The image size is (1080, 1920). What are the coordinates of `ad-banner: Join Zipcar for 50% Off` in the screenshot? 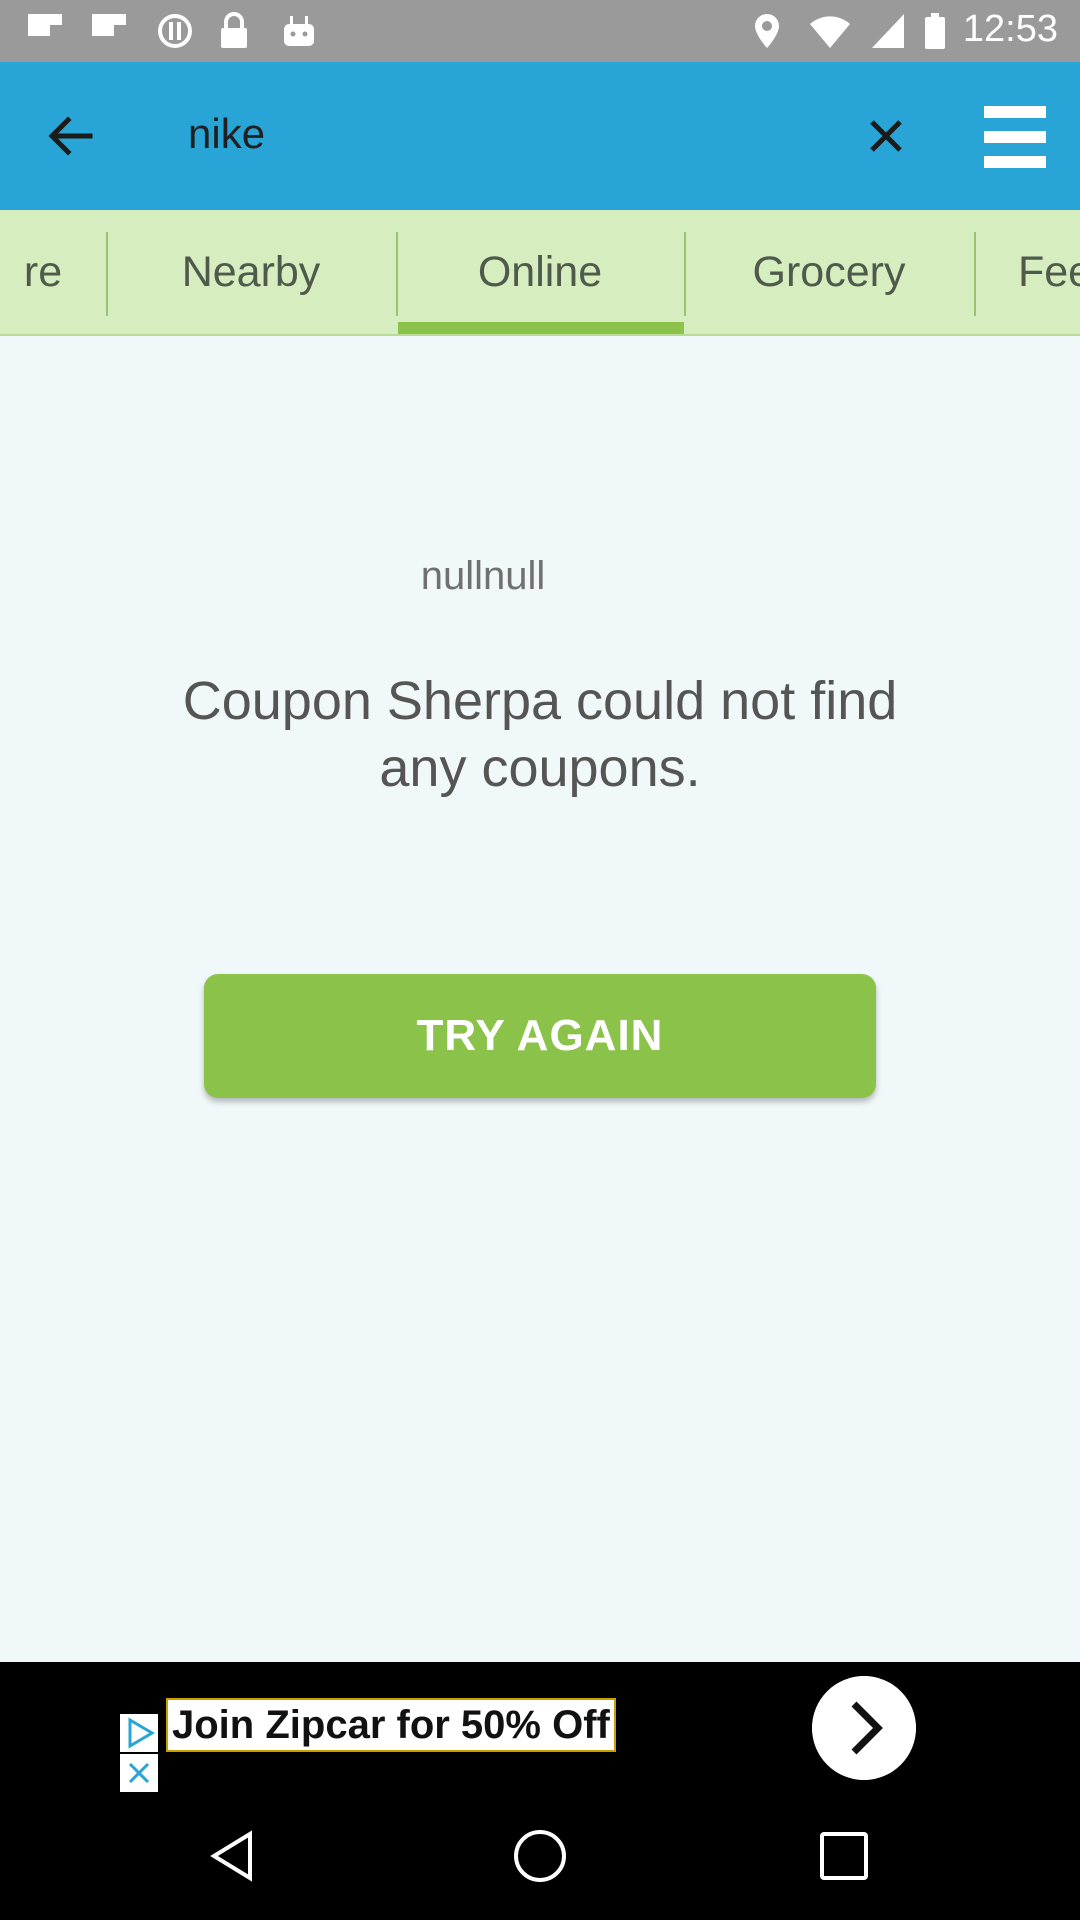 It's located at (540, 1727).